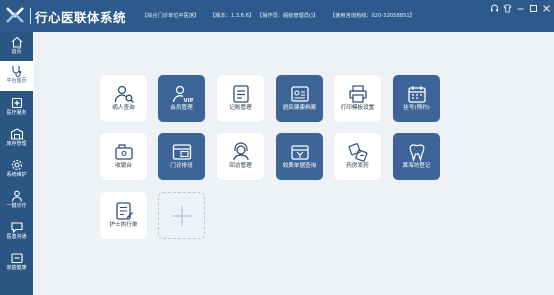 The image size is (554, 295). I want to click on pharmacy-icon, so click(357, 152).